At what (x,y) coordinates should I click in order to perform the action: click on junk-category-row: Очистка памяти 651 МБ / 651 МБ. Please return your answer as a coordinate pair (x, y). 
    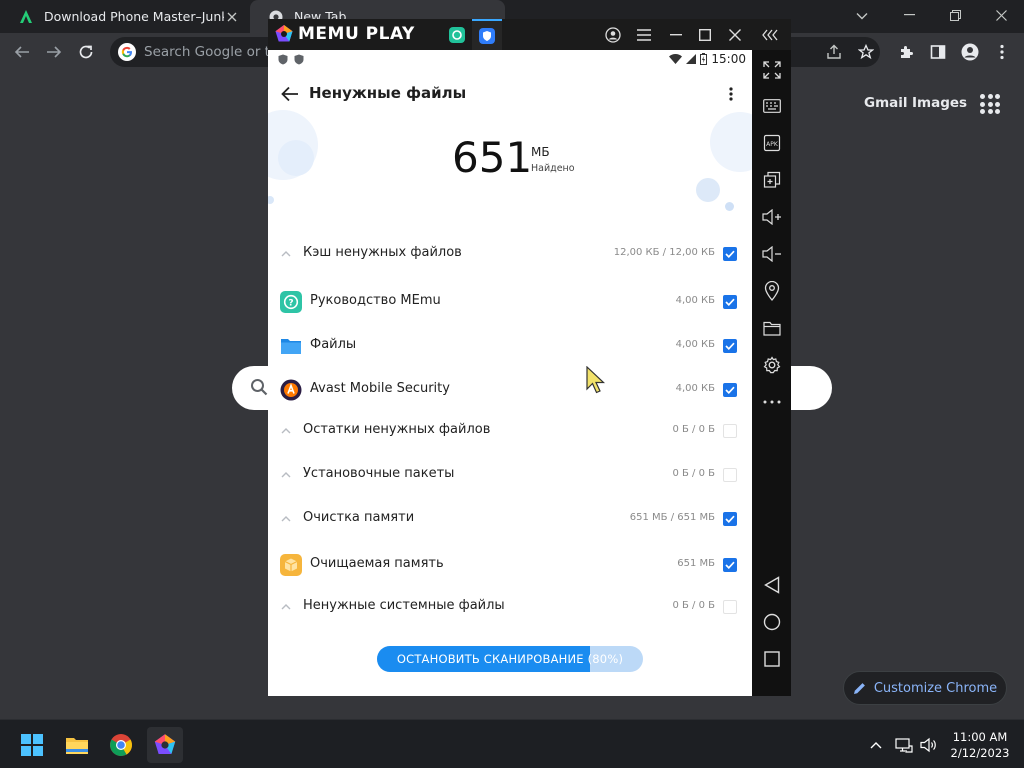
    Looking at the image, I should click on (510, 519).